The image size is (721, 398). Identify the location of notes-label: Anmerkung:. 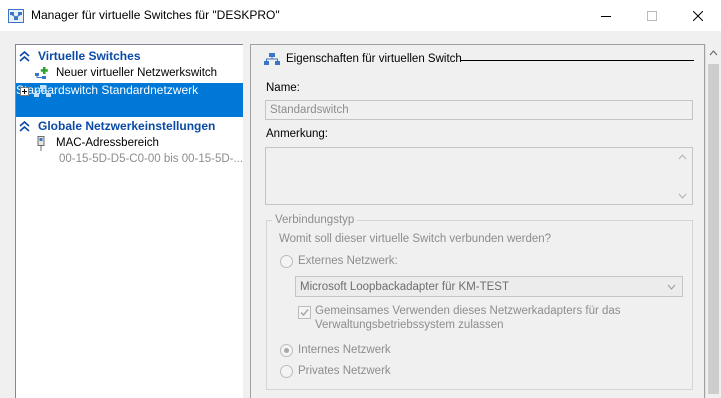
(297, 134).